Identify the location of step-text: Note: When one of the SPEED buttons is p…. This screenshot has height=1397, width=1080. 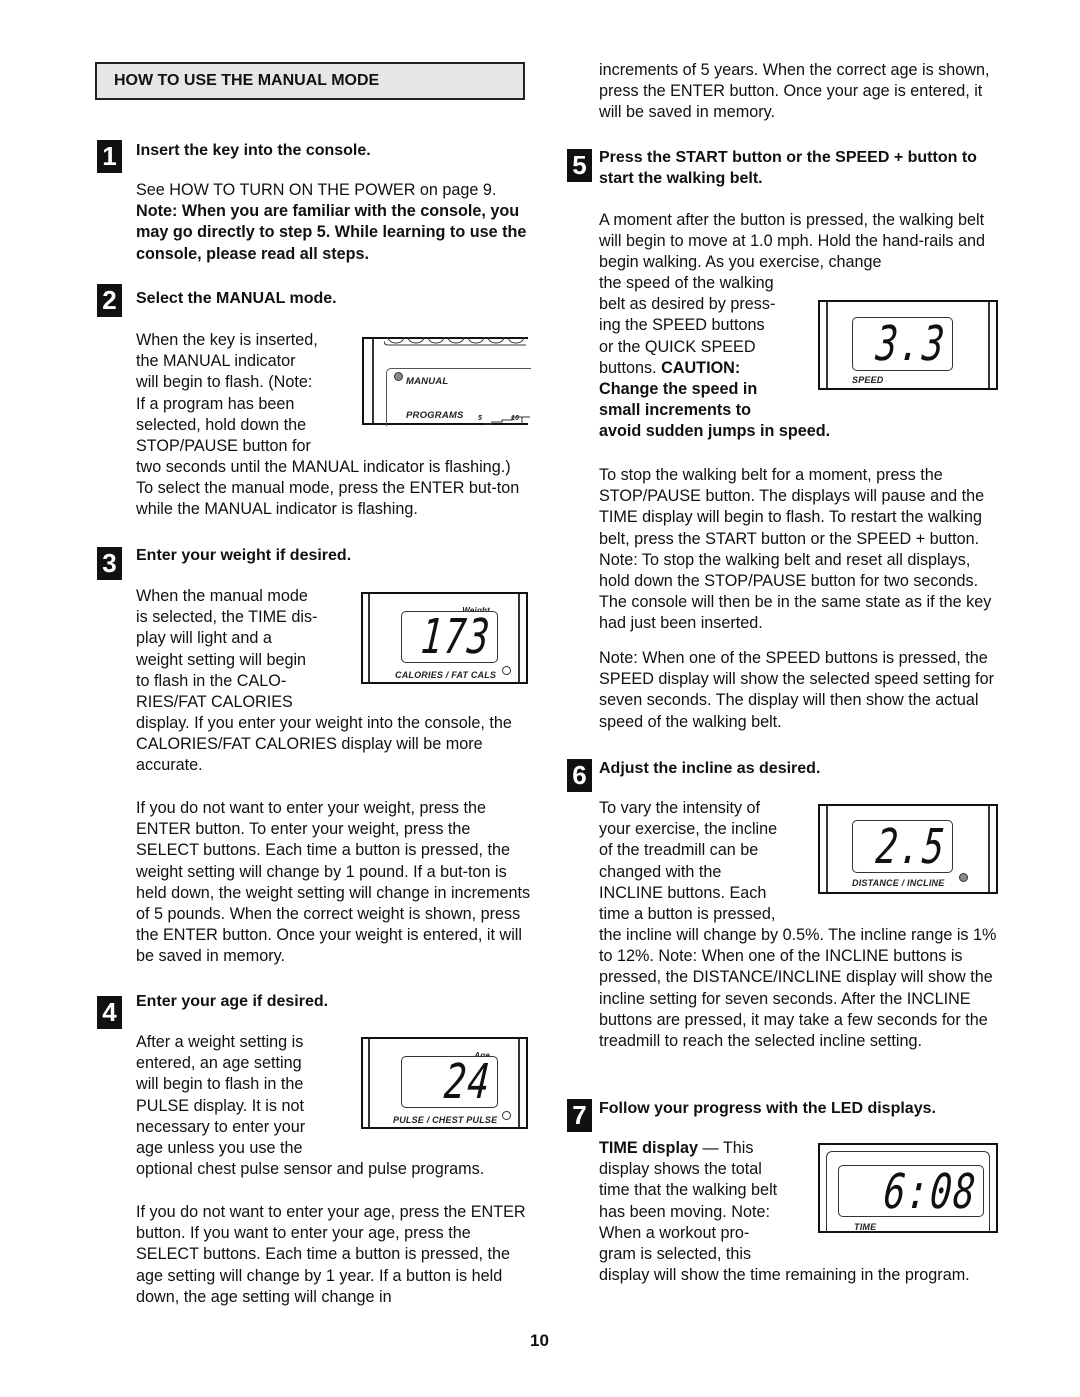
(796, 690).